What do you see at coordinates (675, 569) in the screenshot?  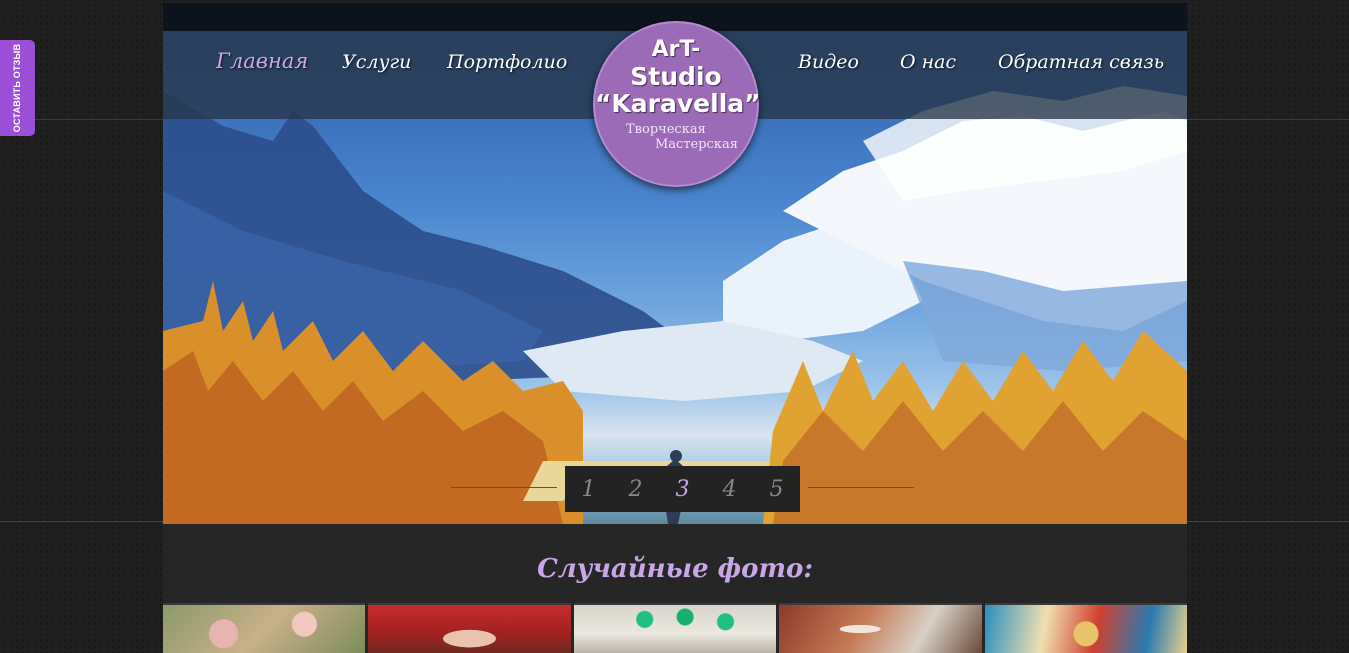 I see `random-photos-title: Случайные фото:` at bounding box center [675, 569].